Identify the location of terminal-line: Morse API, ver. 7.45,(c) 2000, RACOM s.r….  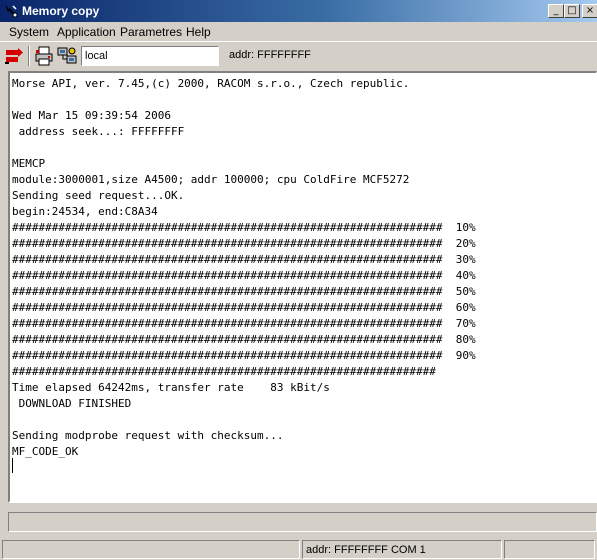
(211, 83).